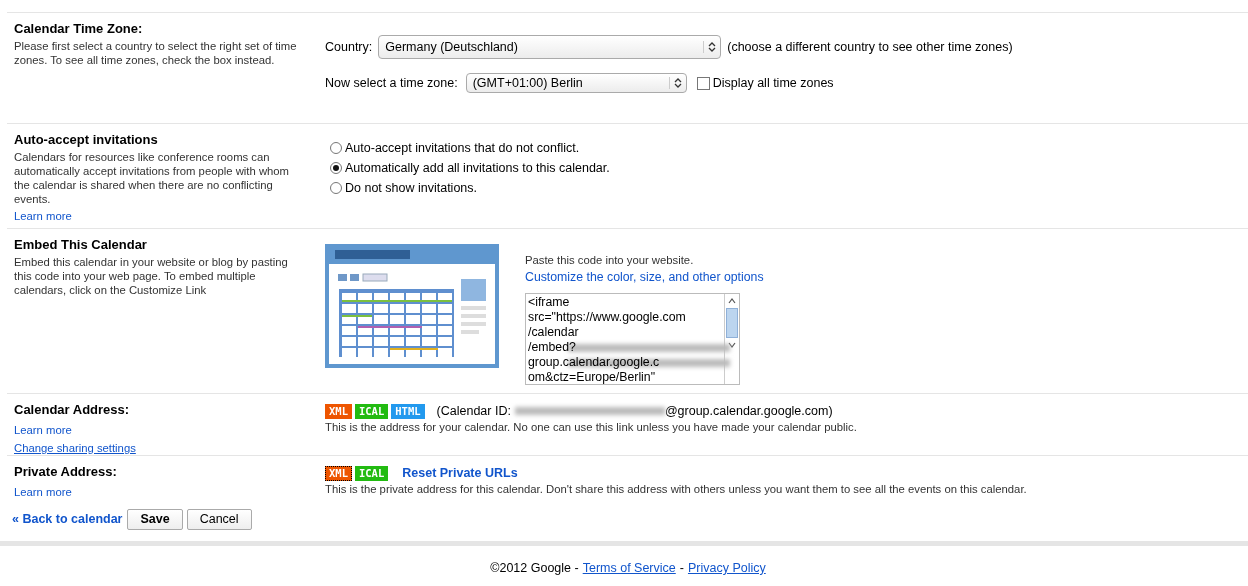  What do you see at coordinates (477, 168) in the screenshot?
I see `radio-label: Automatically add all invitations to this calendar.` at bounding box center [477, 168].